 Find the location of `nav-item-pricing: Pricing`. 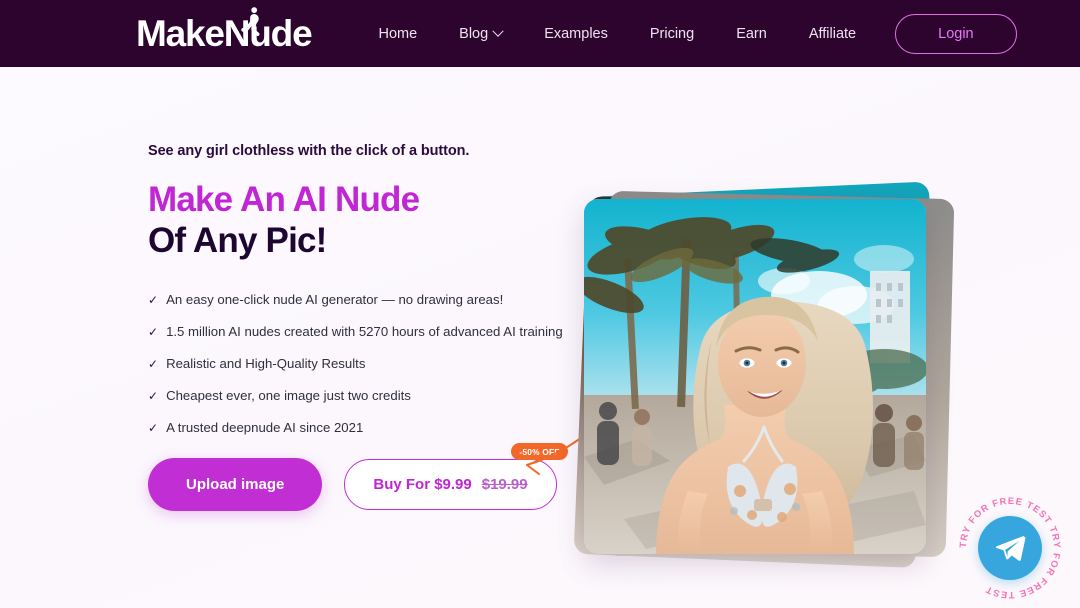

nav-item-pricing: Pricing is located at coordinates (672, 34).